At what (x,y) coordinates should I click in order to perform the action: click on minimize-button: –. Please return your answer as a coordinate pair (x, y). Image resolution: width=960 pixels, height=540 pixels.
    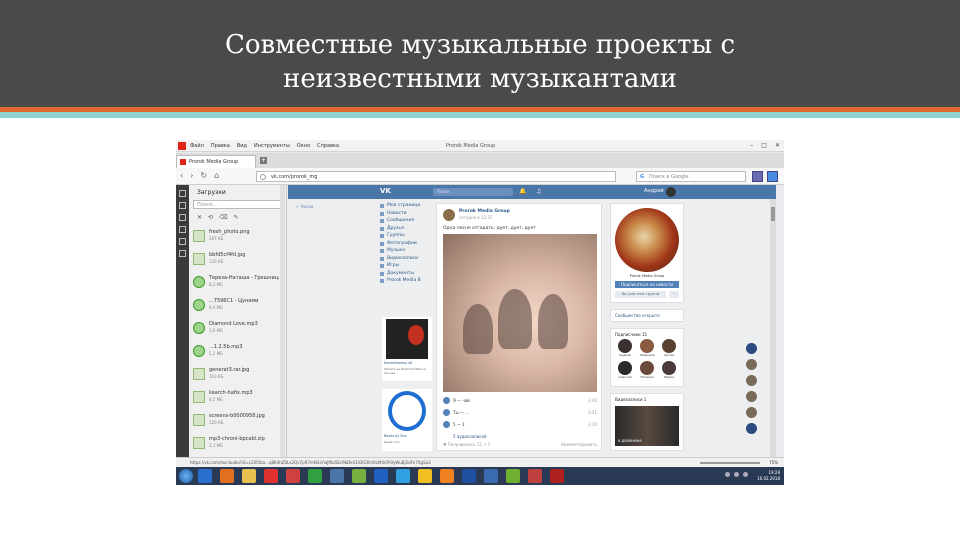
    Looking at the image, I should click on (751, 145).